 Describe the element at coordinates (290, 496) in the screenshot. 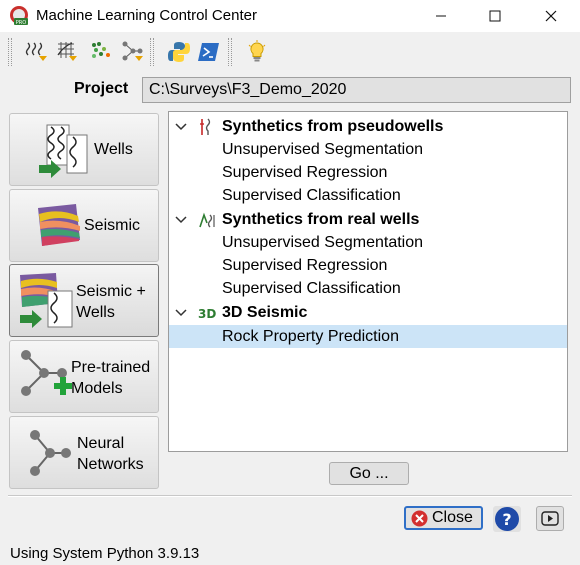

I see `separator` at that location.